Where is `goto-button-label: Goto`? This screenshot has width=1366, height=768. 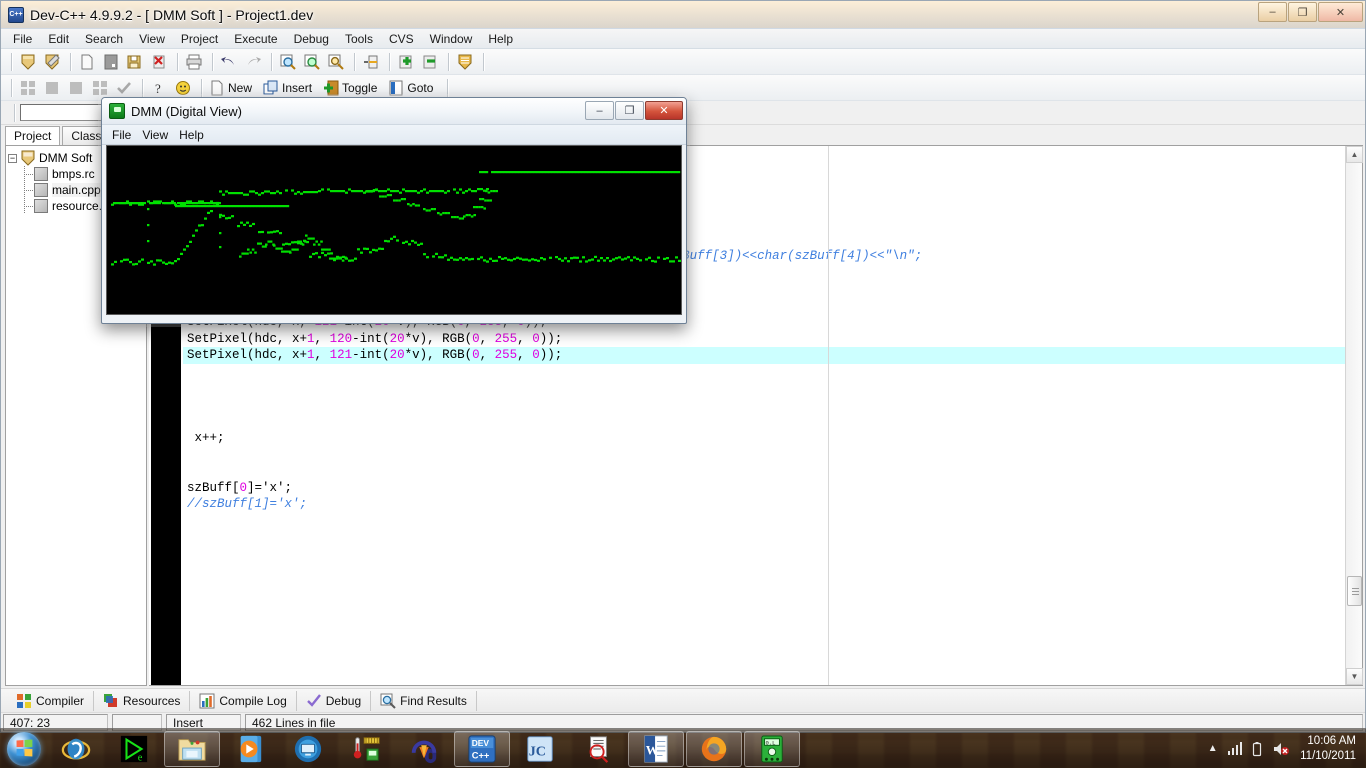 goto-button-label: Goto is located at coordinates (420, 87).